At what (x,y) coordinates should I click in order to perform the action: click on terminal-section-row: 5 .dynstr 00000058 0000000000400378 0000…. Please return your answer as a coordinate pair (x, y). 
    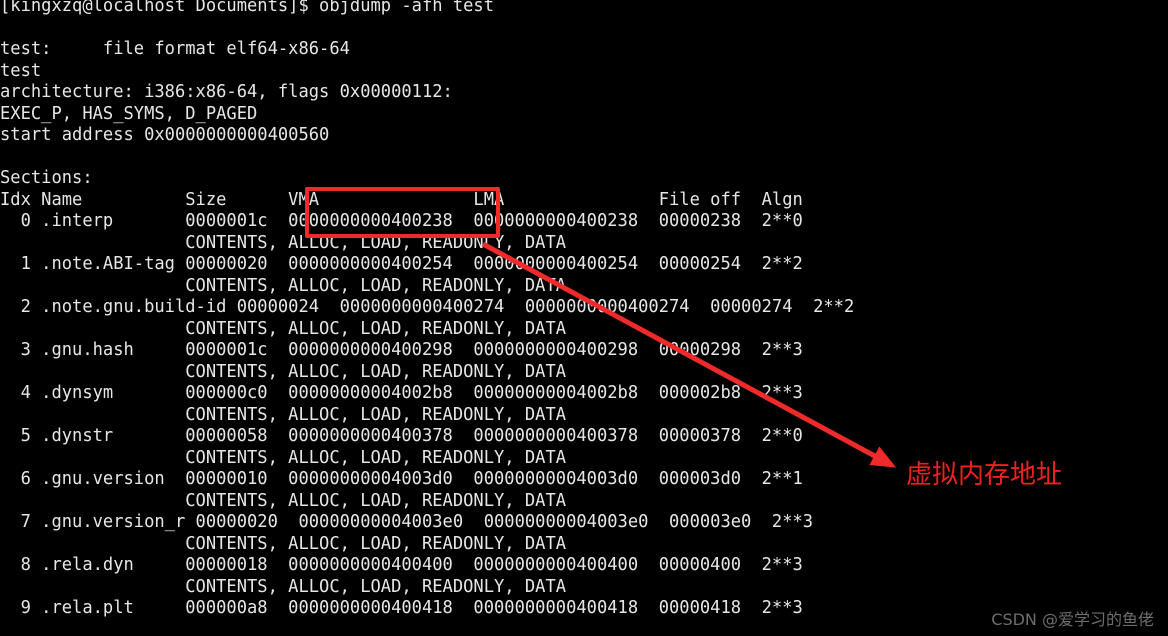
    Looking at the image, I should click on (401, 436).